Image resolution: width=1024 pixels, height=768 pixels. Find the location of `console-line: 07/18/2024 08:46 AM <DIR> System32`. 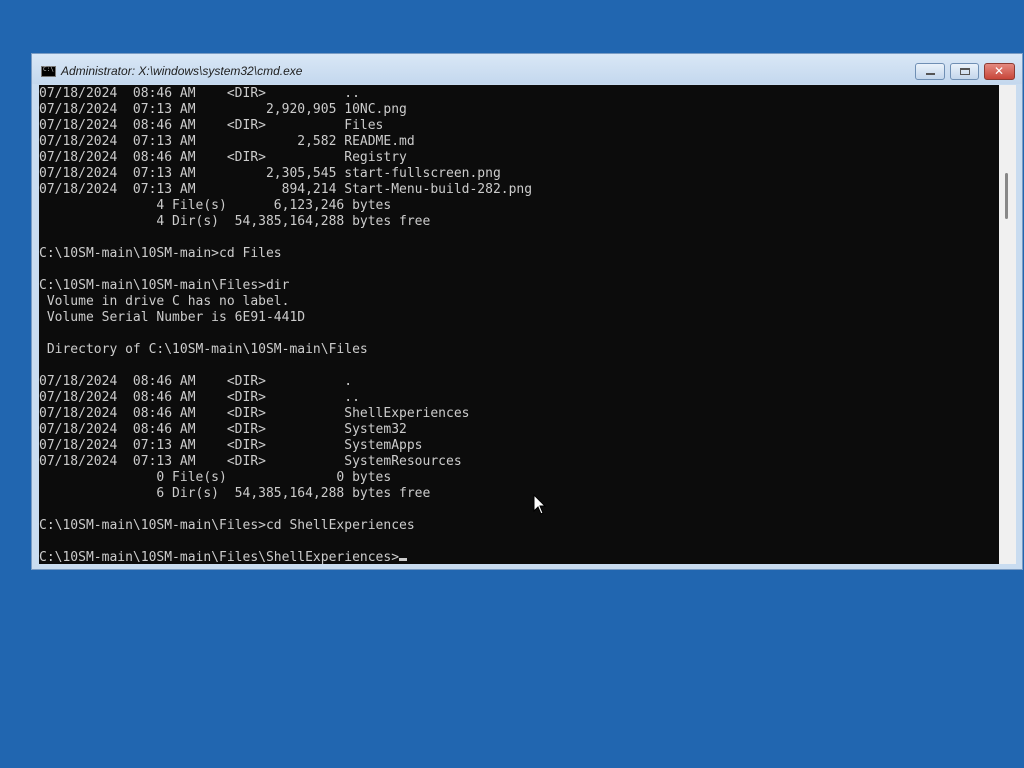

console-line: 07/18/2024 08:46 AM <DIR> System32 is located at coordinates (223, 429).